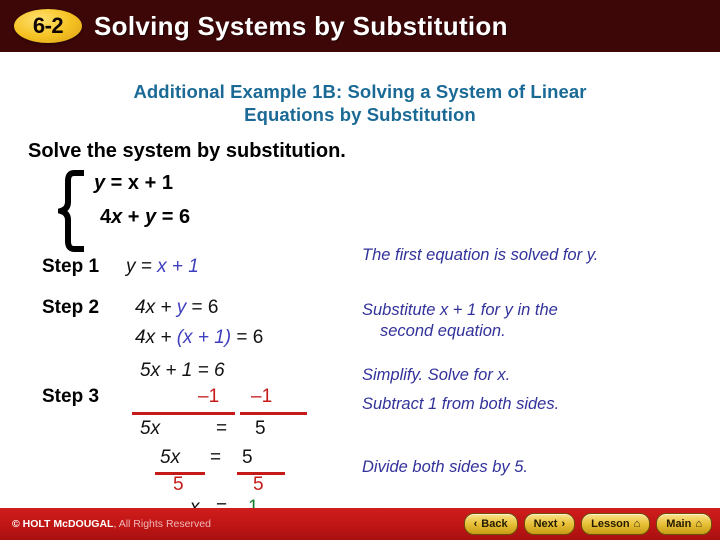  I want to click on step-3-result-equals: =, so click(222, 428).